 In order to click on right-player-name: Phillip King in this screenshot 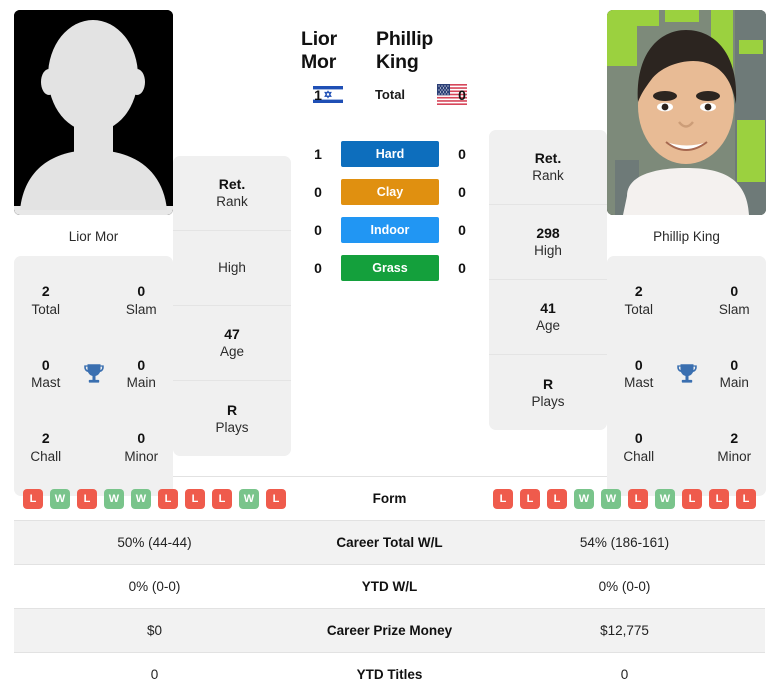, I will do `click(427, 51)`.